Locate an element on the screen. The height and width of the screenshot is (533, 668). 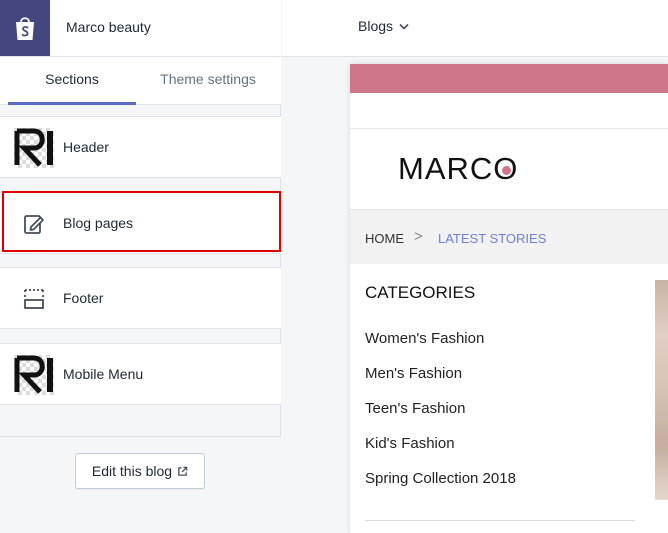
breadcrumb: HOME > LATEST STORIES is located at coordinates (509, 236).